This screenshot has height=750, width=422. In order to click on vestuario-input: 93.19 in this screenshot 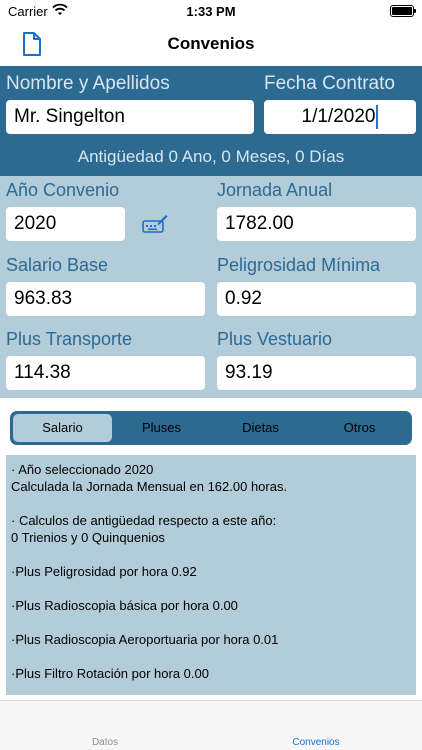, I will do `click(316, 373)`.